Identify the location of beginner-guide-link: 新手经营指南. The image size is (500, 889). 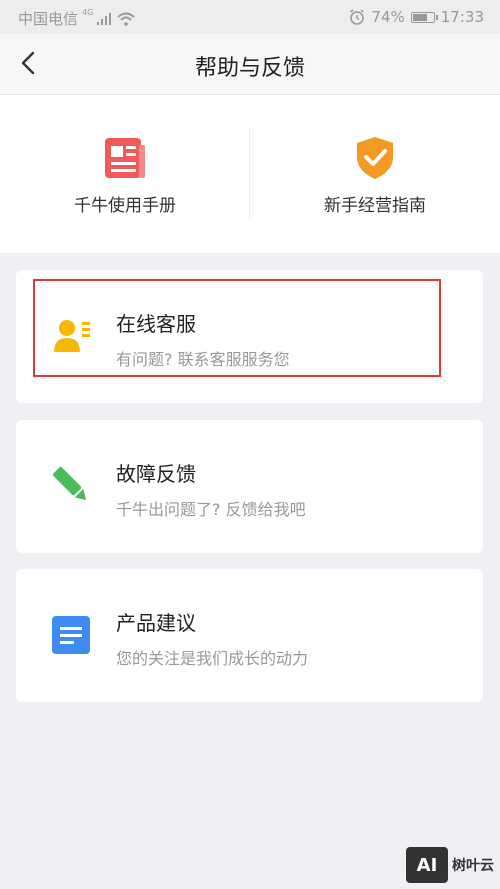
(375, 175).